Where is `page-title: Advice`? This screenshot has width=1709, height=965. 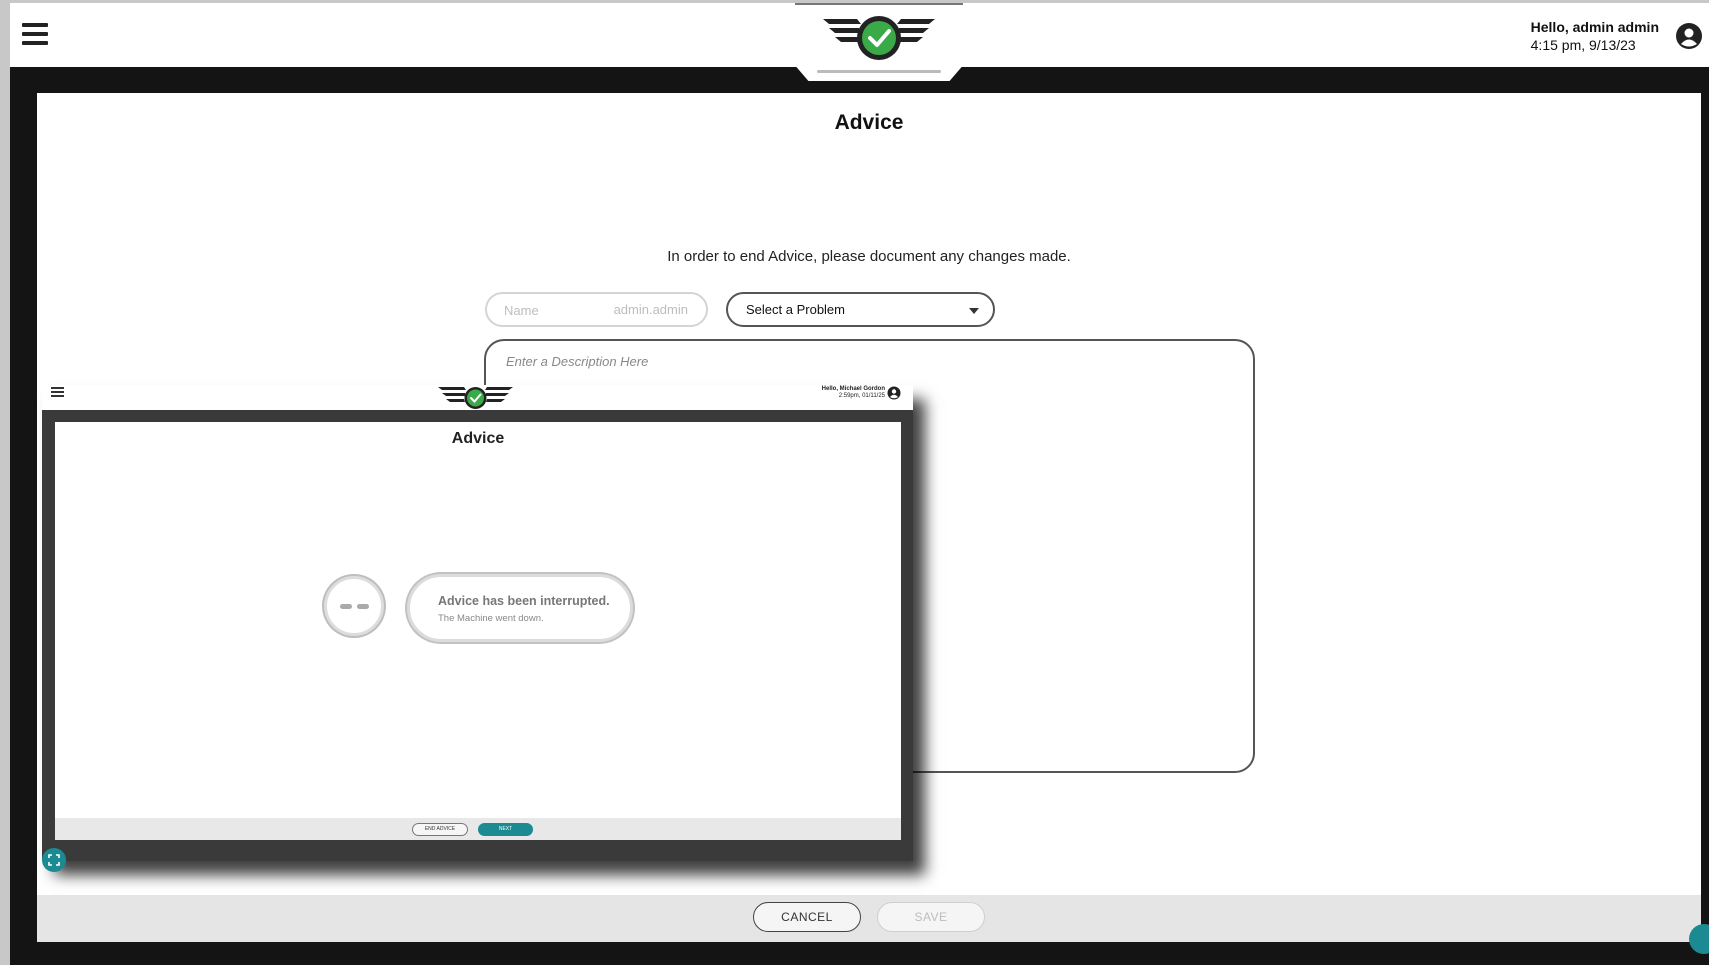
page-title: Advice is located at coordinates (869, 122).